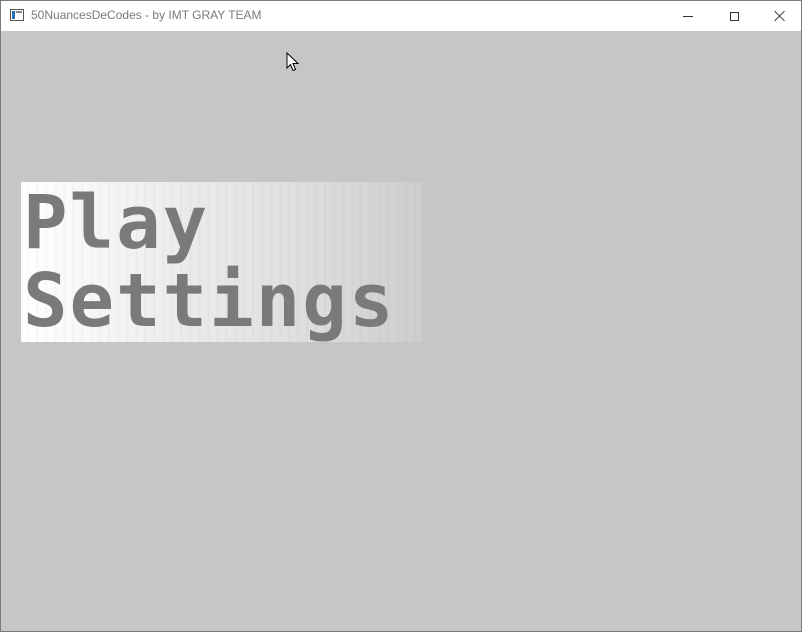  I want to click on window-title: 50NuancesDeCodes - by IMT GRAY TEAM, so click(146, 15).